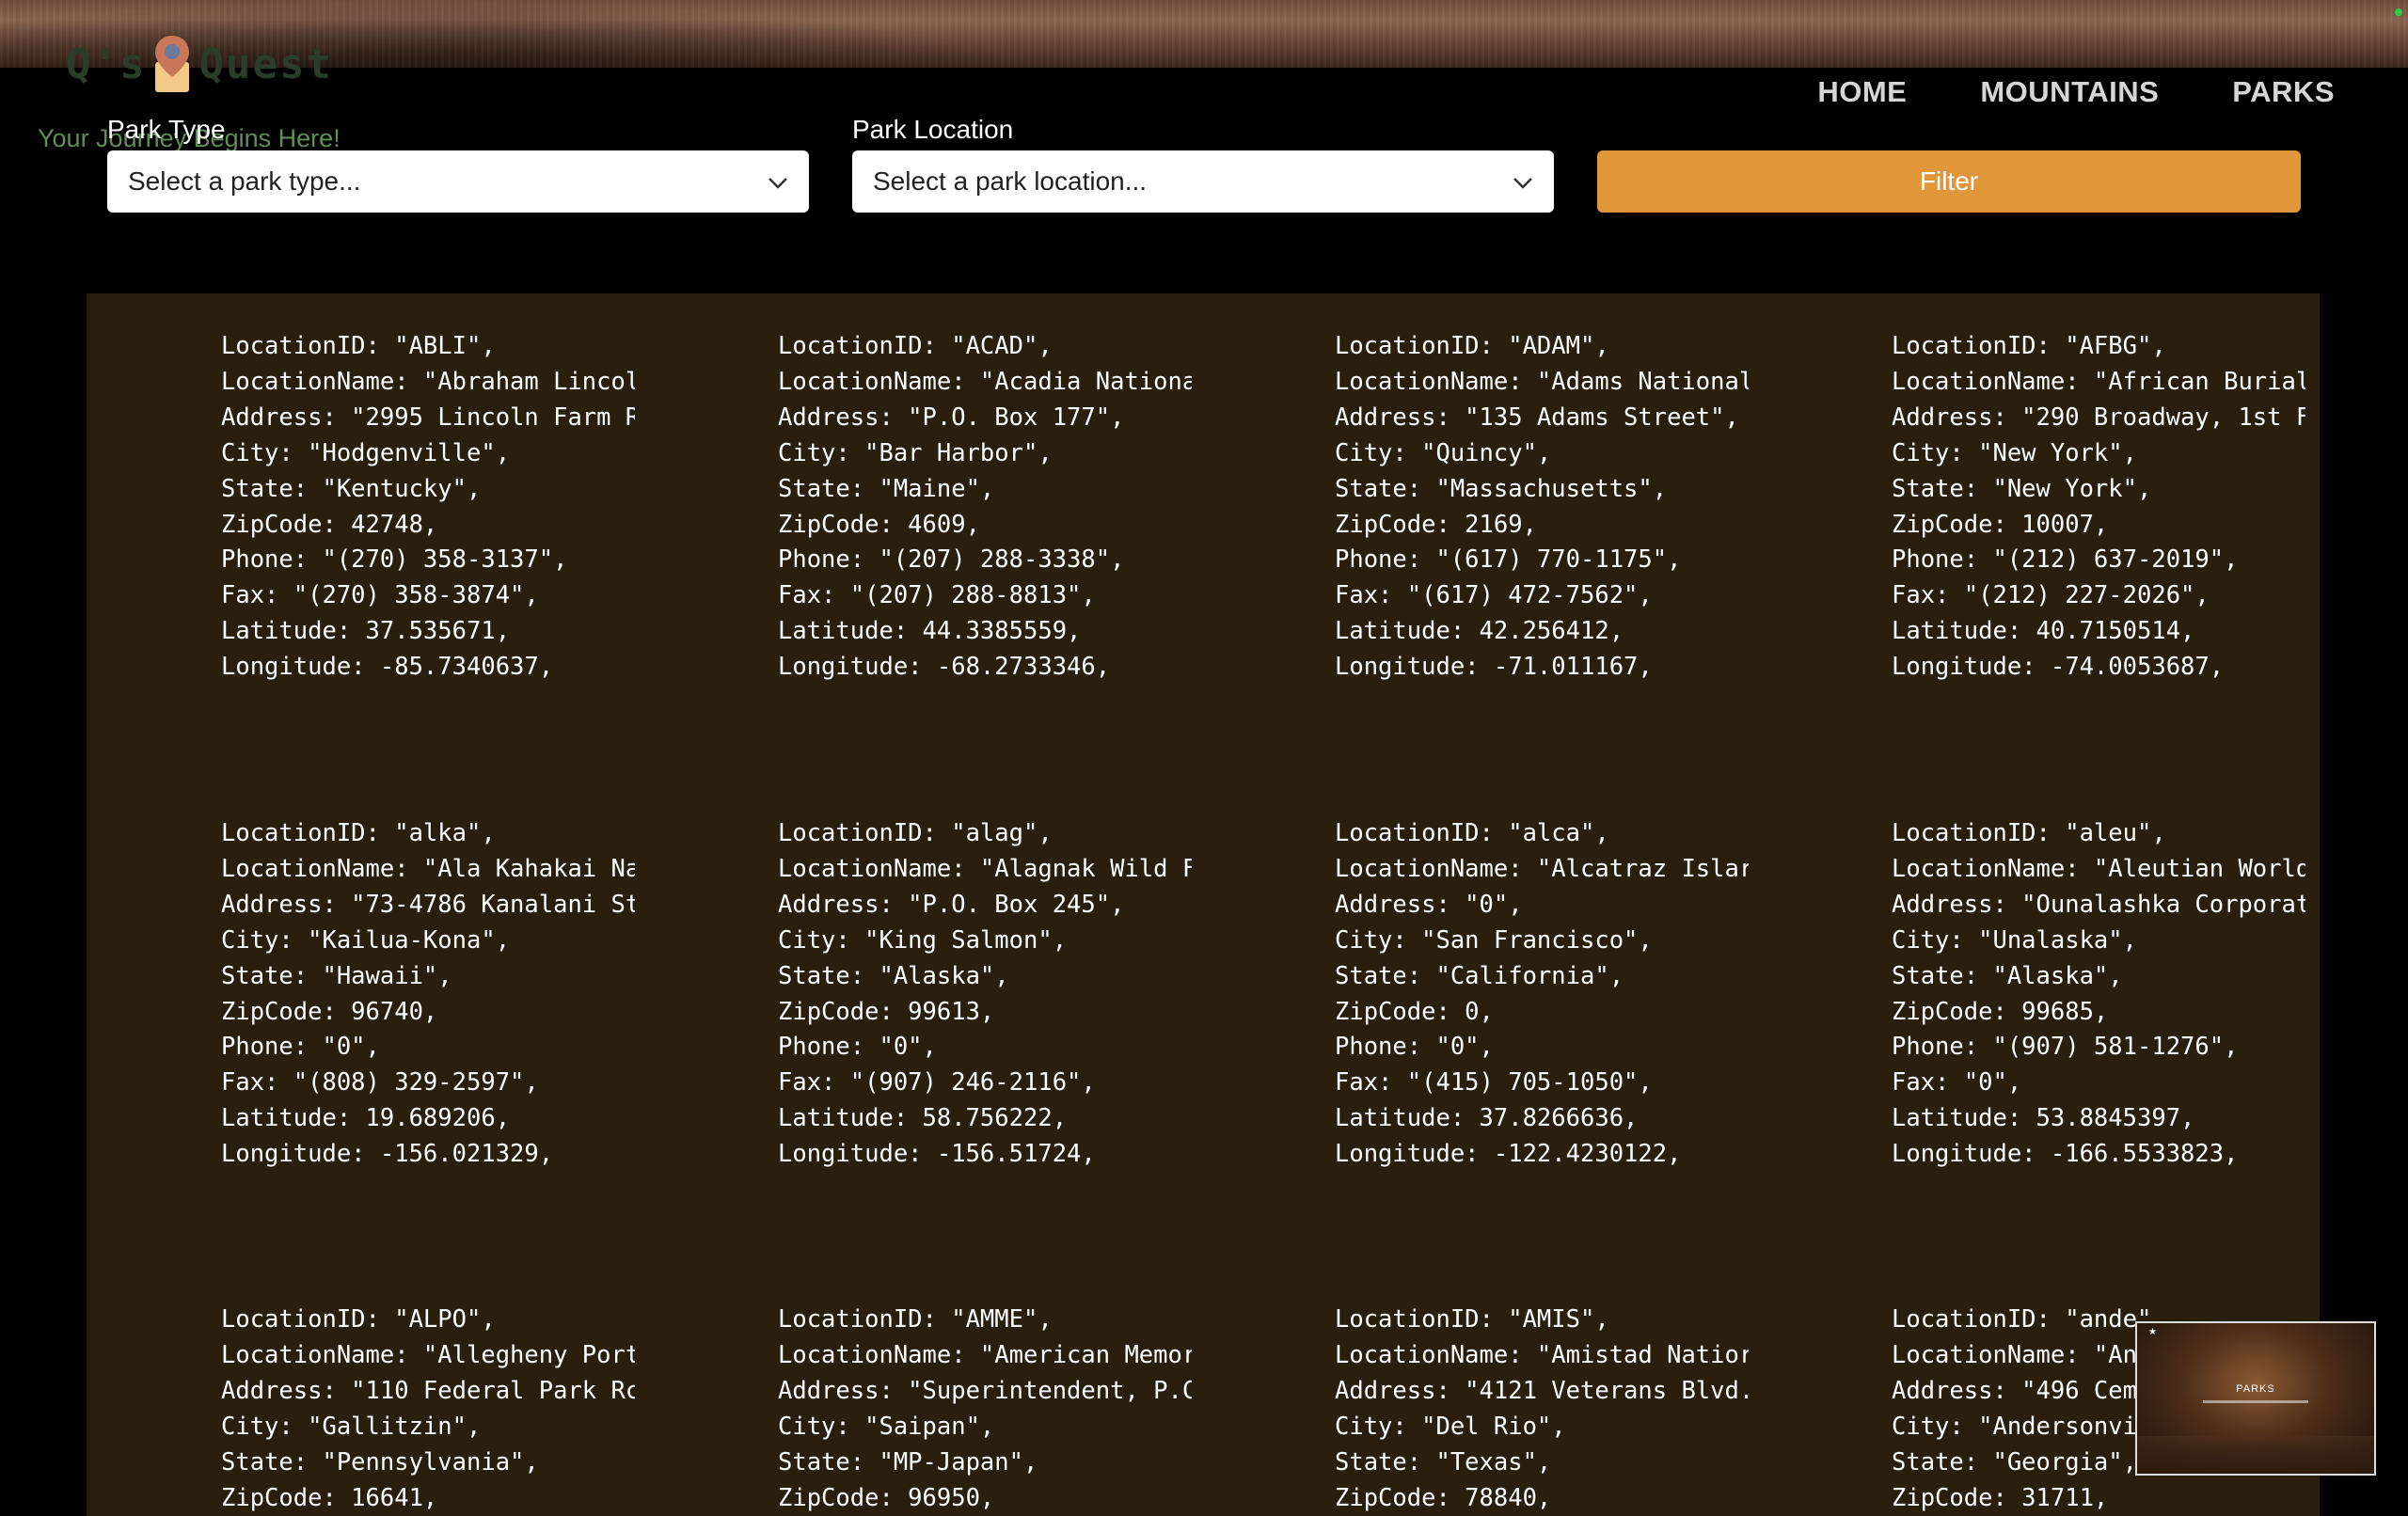  What do you see at coordinates (945, 667) in the screenshot?
I see `park-field: Longitude: -68.2733346,` at bounding box center [945, 667].